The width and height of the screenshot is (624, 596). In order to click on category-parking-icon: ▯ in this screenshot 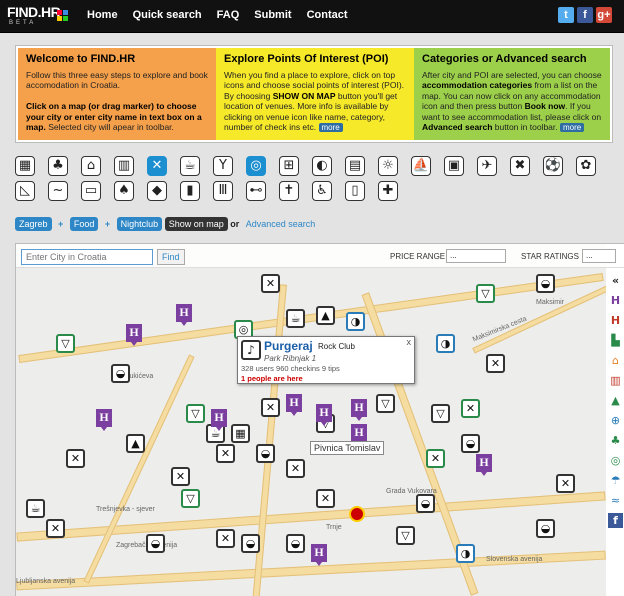, I will do `click(355, 191)`.